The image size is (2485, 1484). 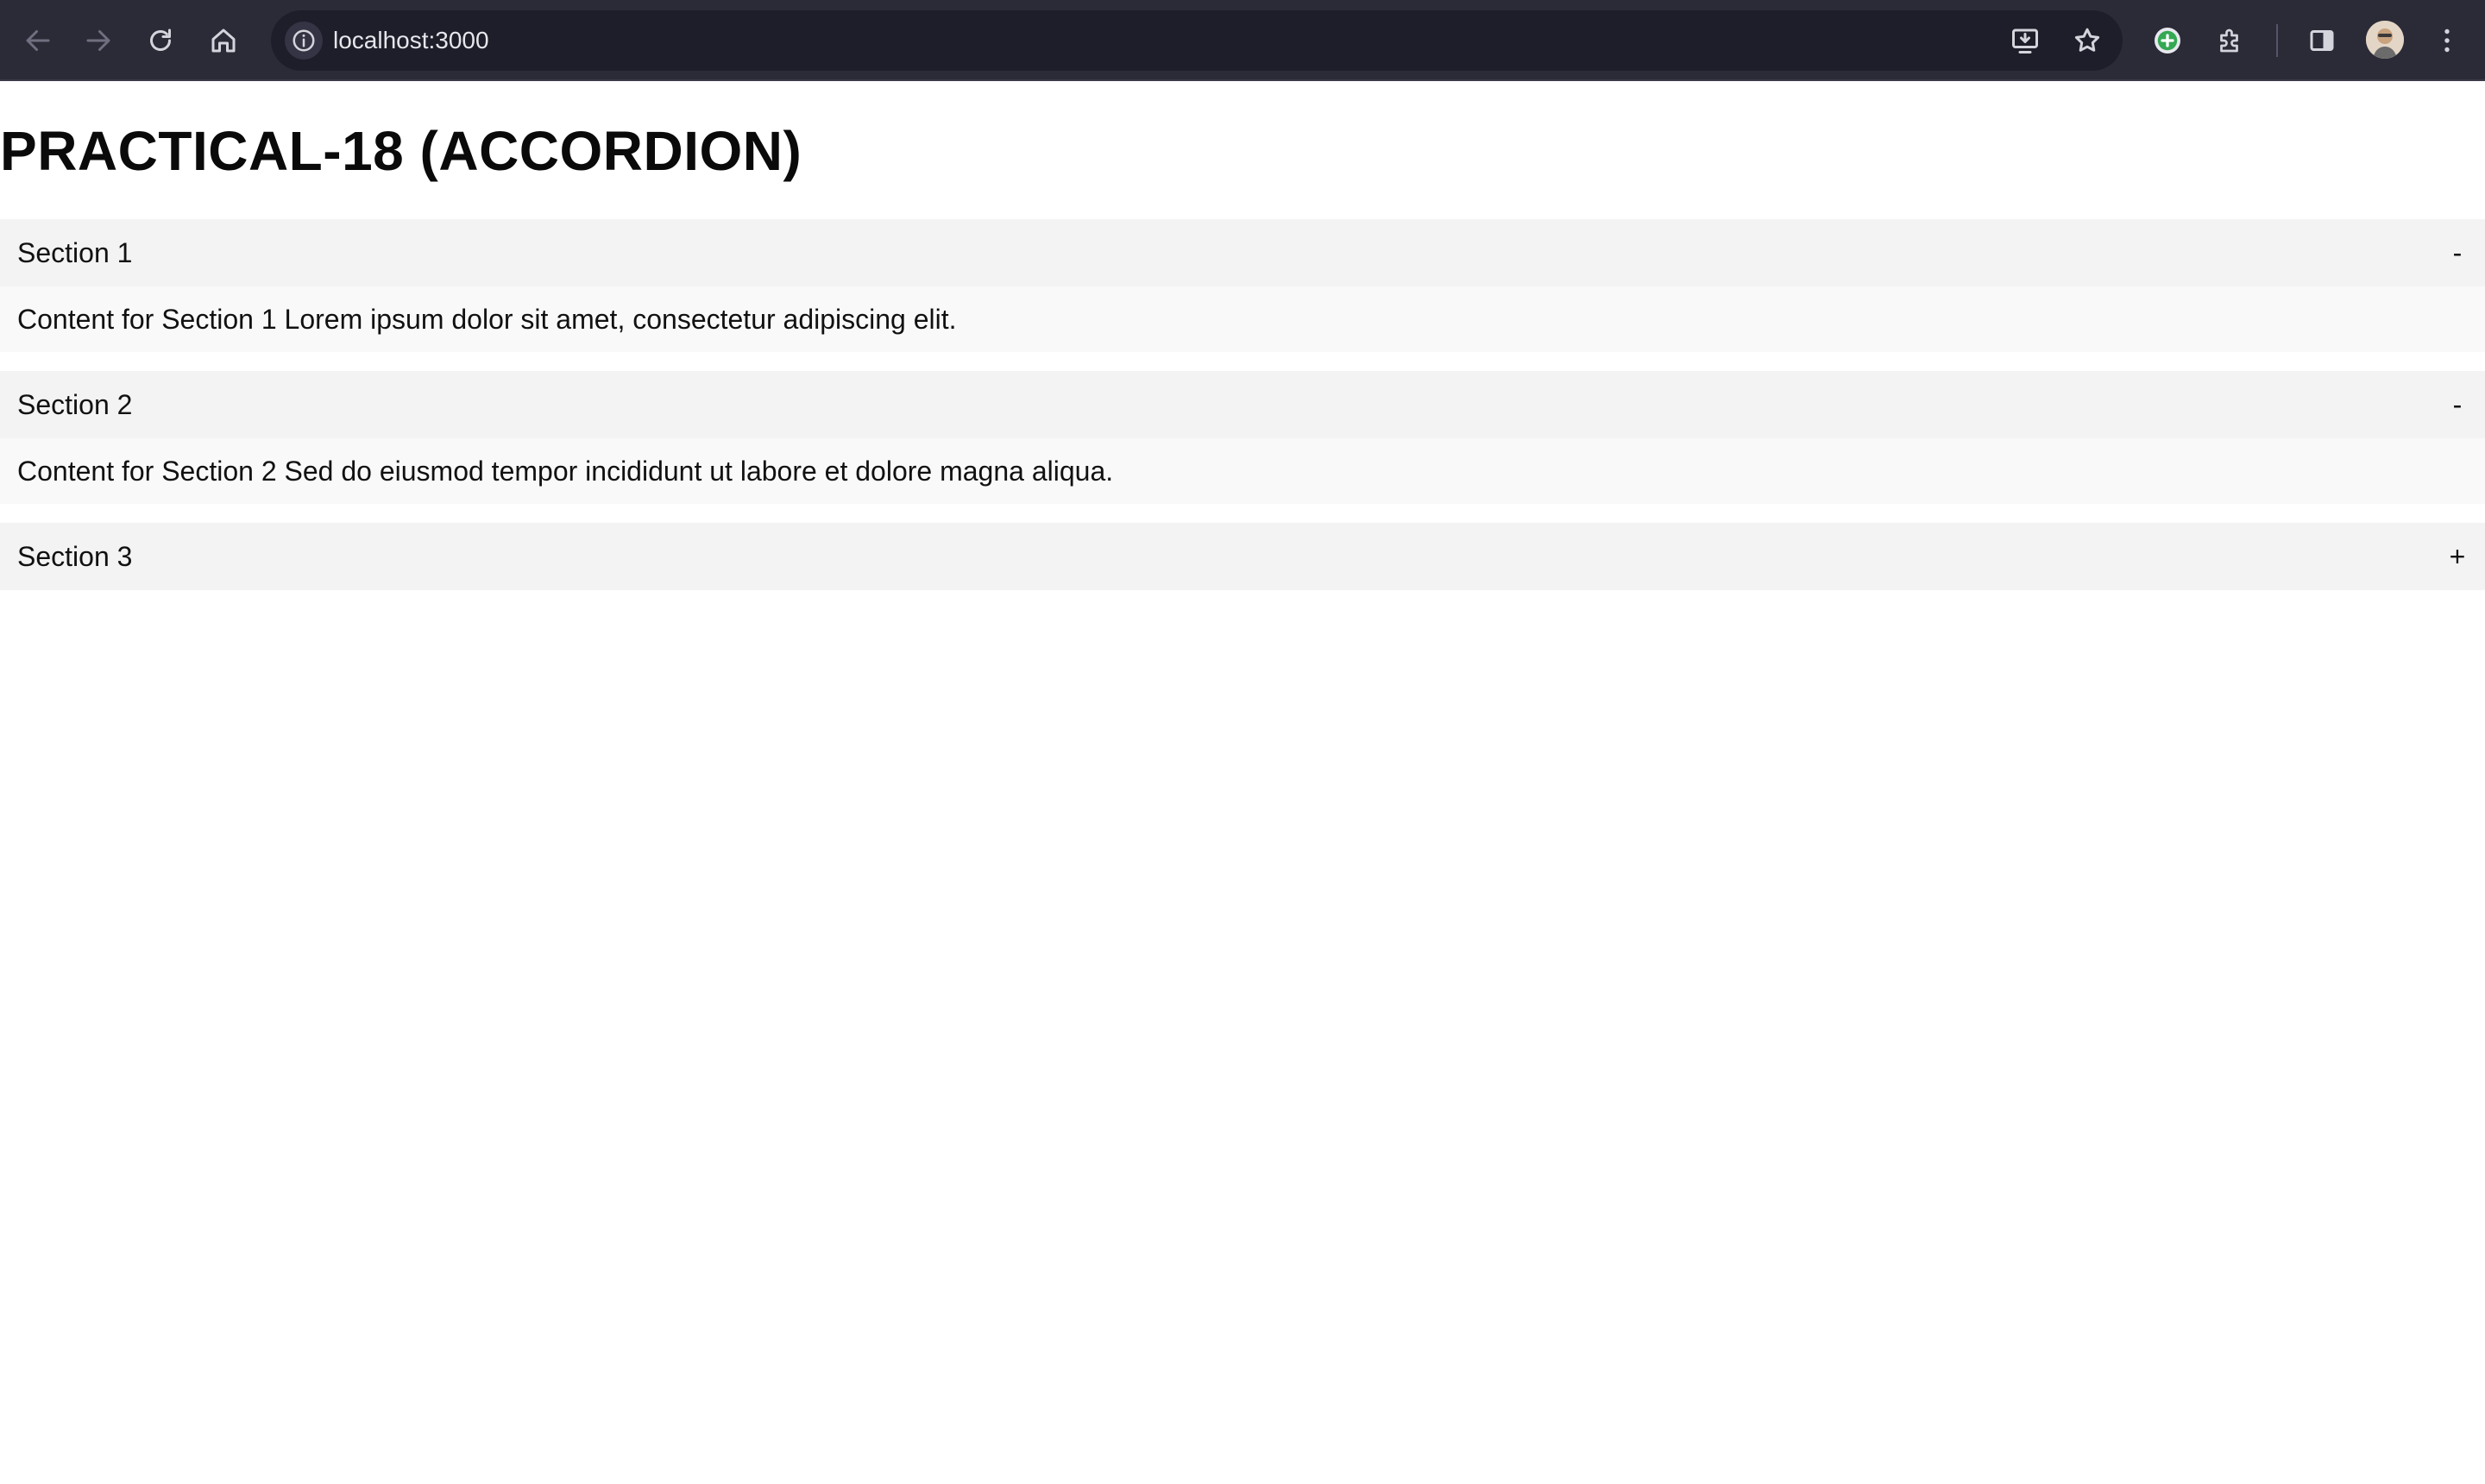 What do you see at coordinates (2277, 40) in the screenshot?
I see `toolbar-divider` at bounding box center [2277, 40].